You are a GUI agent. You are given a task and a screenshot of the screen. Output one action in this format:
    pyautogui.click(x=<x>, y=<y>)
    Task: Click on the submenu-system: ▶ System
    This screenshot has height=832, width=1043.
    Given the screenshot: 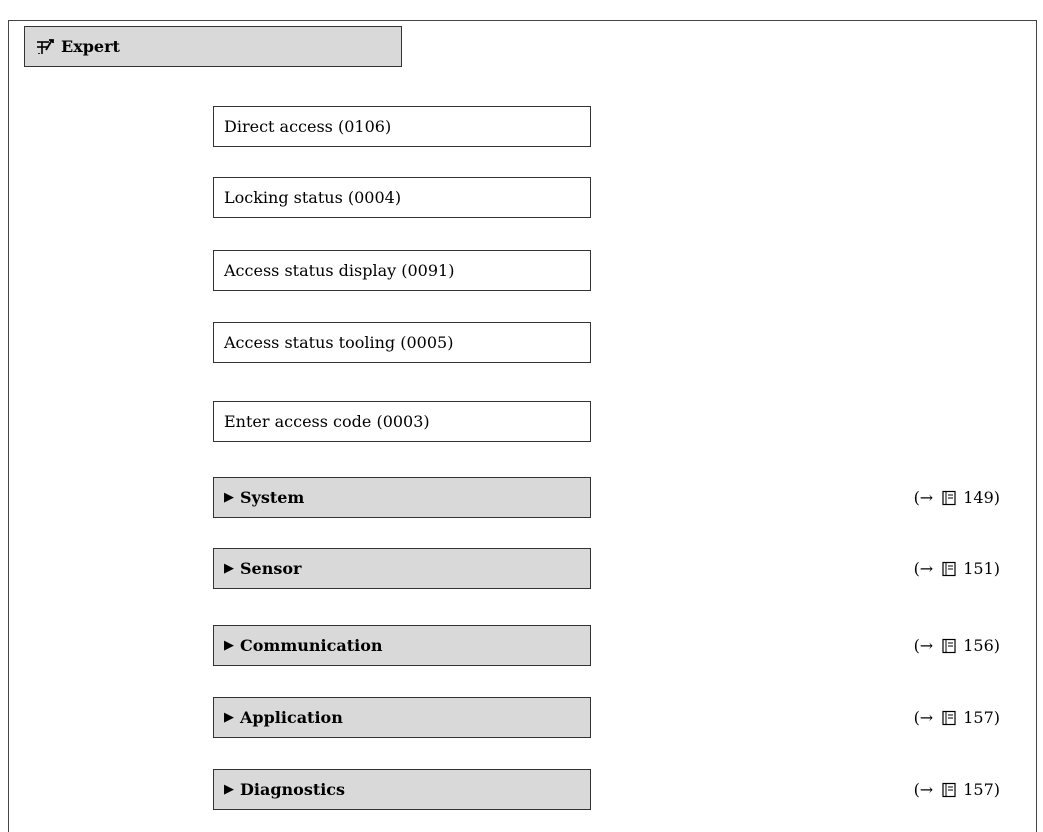 What is the action you would take?
    pyautogui.click(x=402, y=497)
    